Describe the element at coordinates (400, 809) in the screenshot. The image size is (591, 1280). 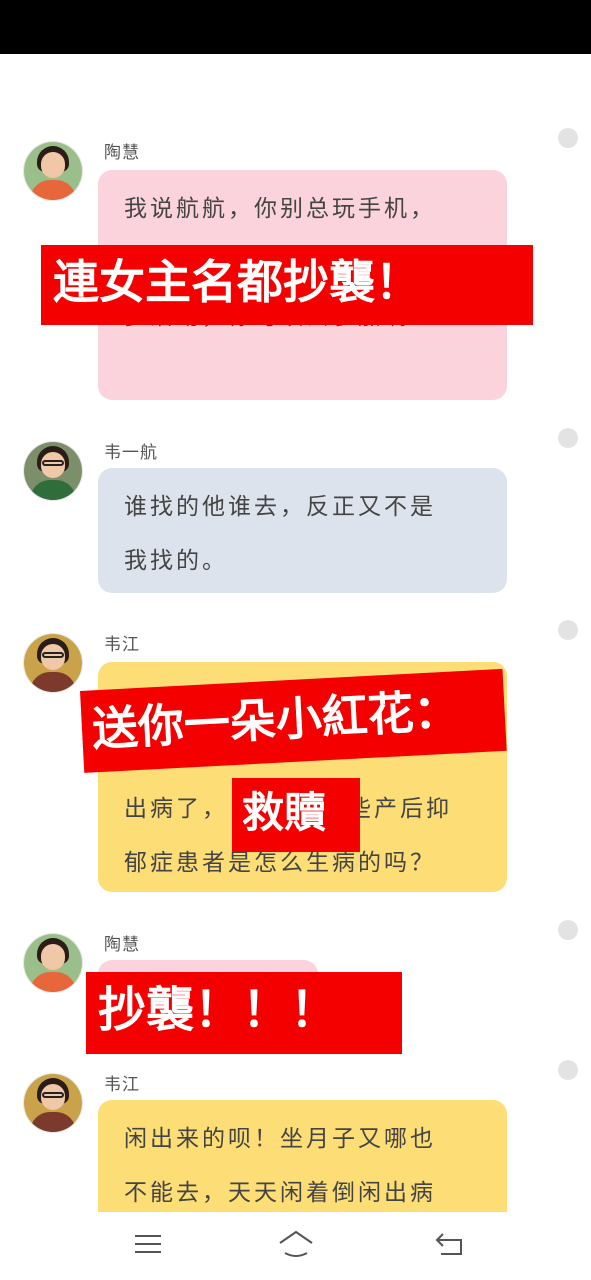
I see `message-fragment: 些产后抑` at that location.